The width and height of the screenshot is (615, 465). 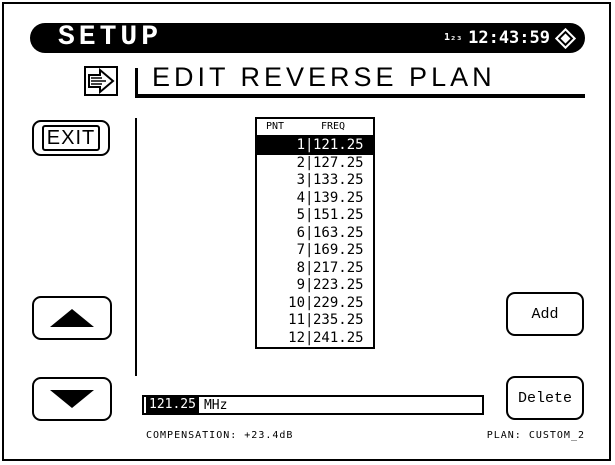 I want to click on exit-button-label: EXIT, so click(x=71, y=138).